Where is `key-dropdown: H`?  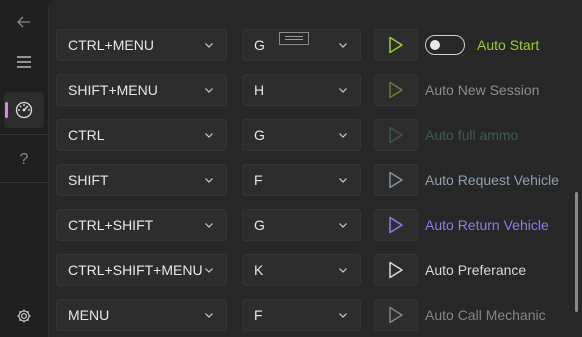
key-dropdown: H is located at coordinates (301, 90).